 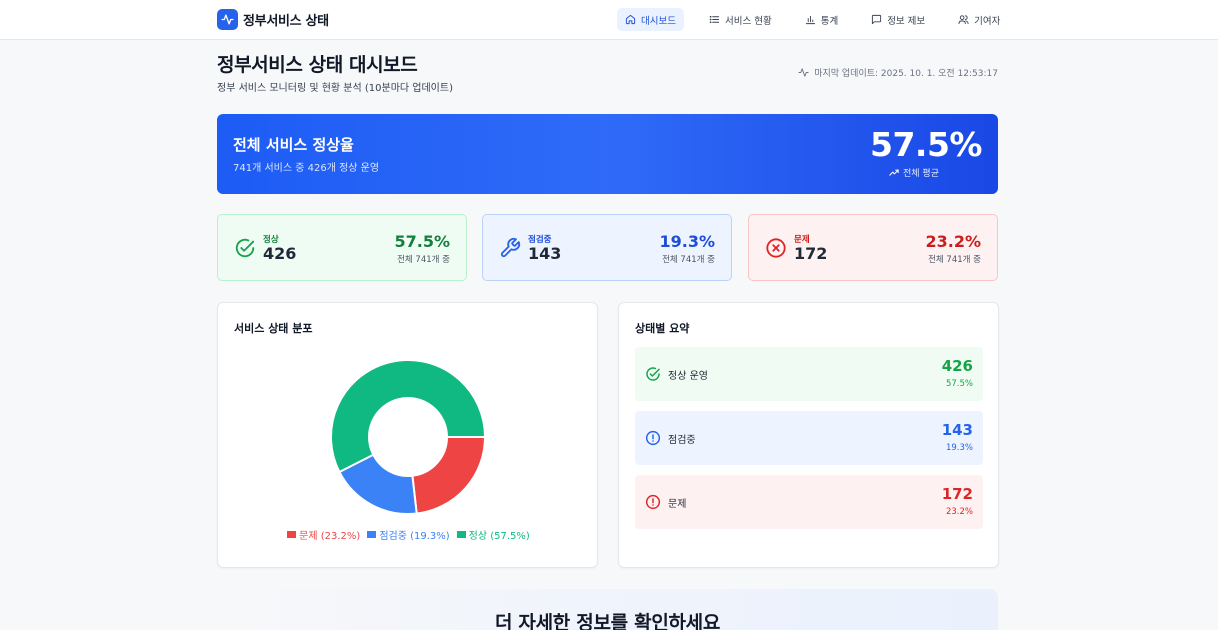 What do you see at coordinates (714, 19) in the screenshot?
I see `list-icon` at bounding box center [714, 19].